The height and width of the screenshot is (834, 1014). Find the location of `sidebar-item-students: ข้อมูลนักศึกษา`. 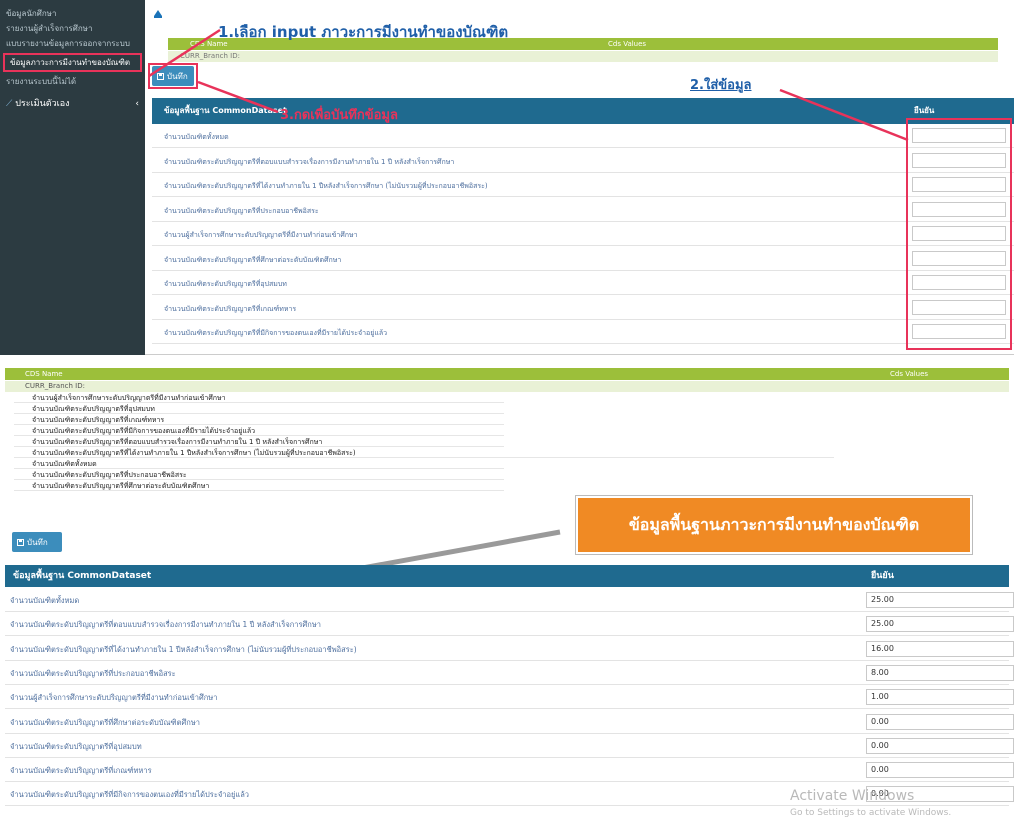

sidebar-item-students: ข้อมูลนักศึกษา is located at coordinates (72, 13).